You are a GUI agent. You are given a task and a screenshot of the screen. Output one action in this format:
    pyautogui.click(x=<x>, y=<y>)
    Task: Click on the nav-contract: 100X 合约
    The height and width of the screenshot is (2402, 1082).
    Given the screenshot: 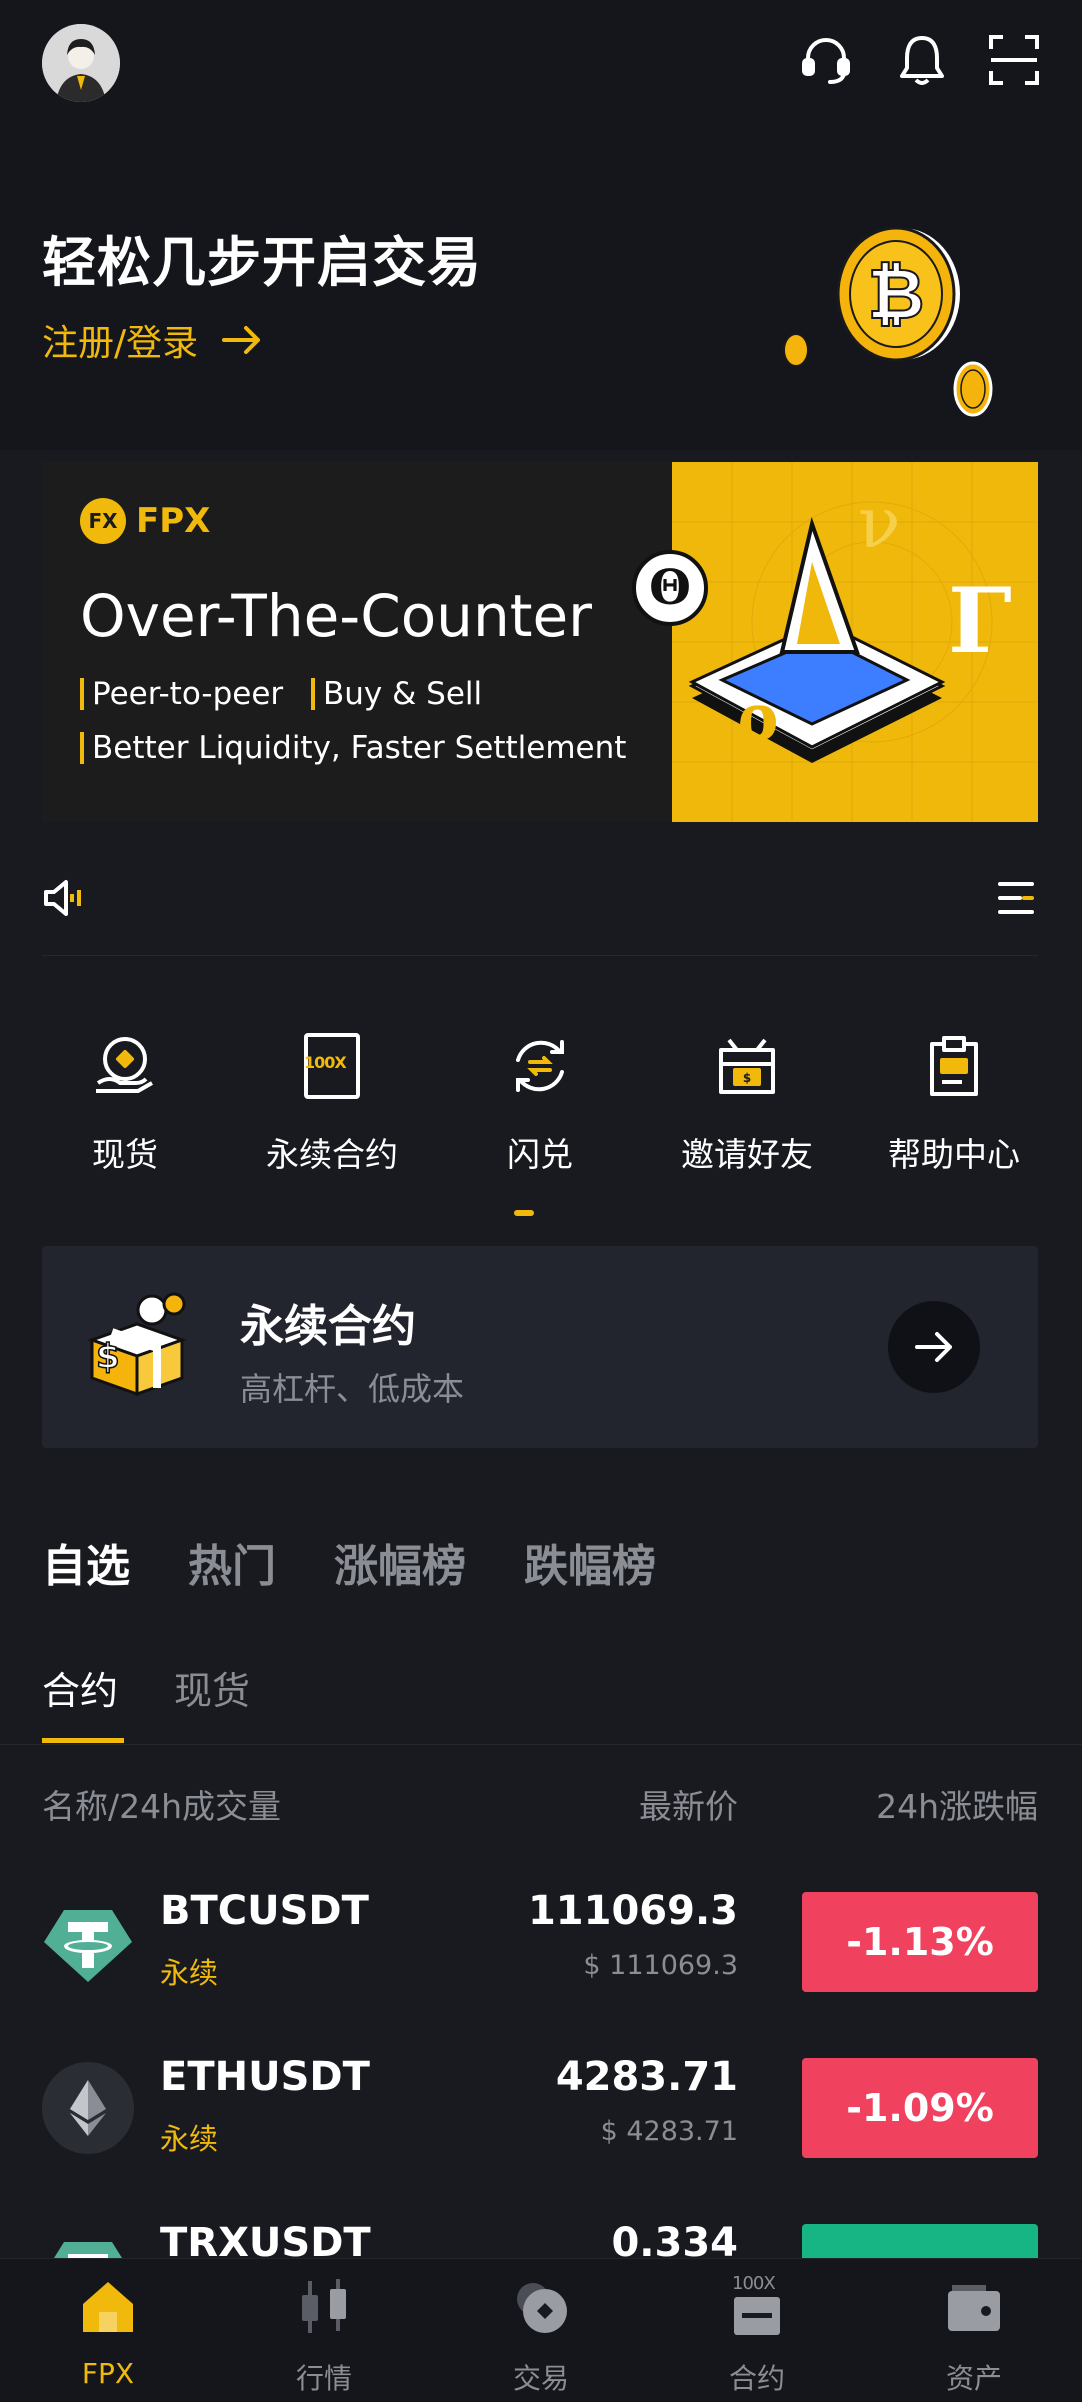 What is the action you would take?
    pyautogui.click(x=757, y=2333)
    